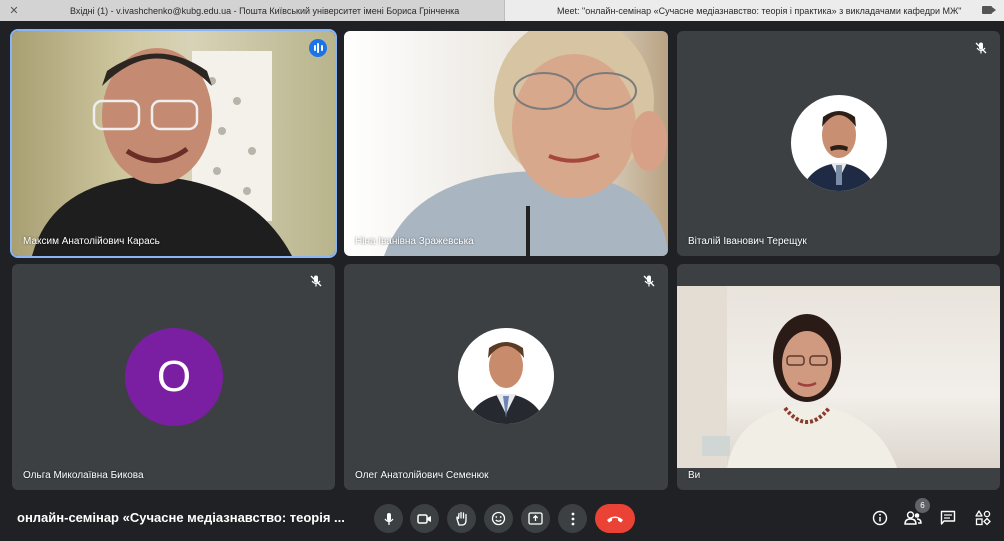 This screenshot has width=1004, height=541. What do you see at coordinates (747, 241) in the screenshot?
I see `participant-name: Віталій Іванович Терещук` at bounding box center [747, 241].